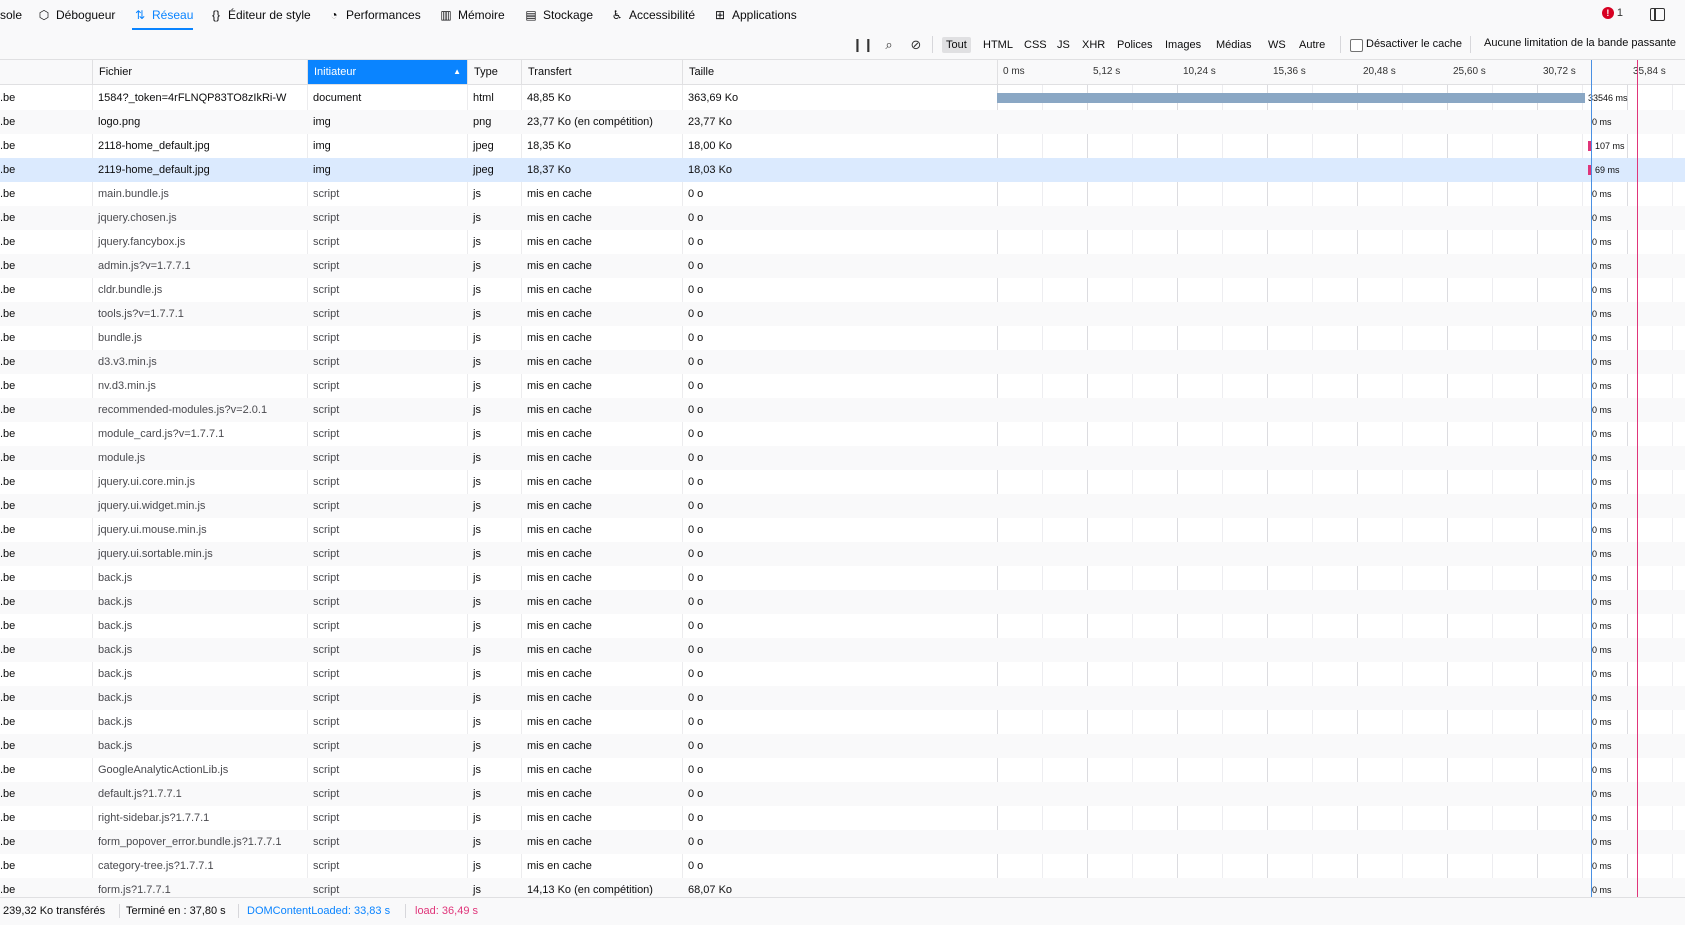 The image size is (1685, 925). What do you see at coordinates (1035, 45) in the screenshot?
I see `filter-css: CSS` at bounding box center [1035, 45].